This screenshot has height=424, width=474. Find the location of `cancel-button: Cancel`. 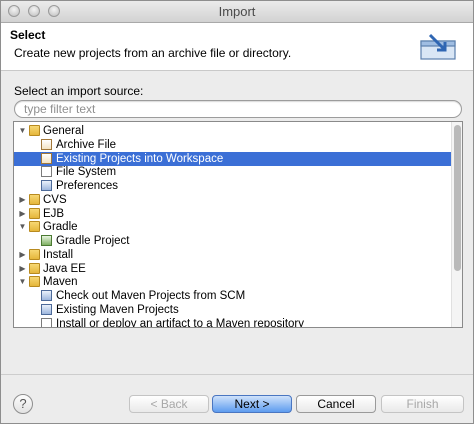

cancel-button: Cancel is located at coordinates (336, 404).